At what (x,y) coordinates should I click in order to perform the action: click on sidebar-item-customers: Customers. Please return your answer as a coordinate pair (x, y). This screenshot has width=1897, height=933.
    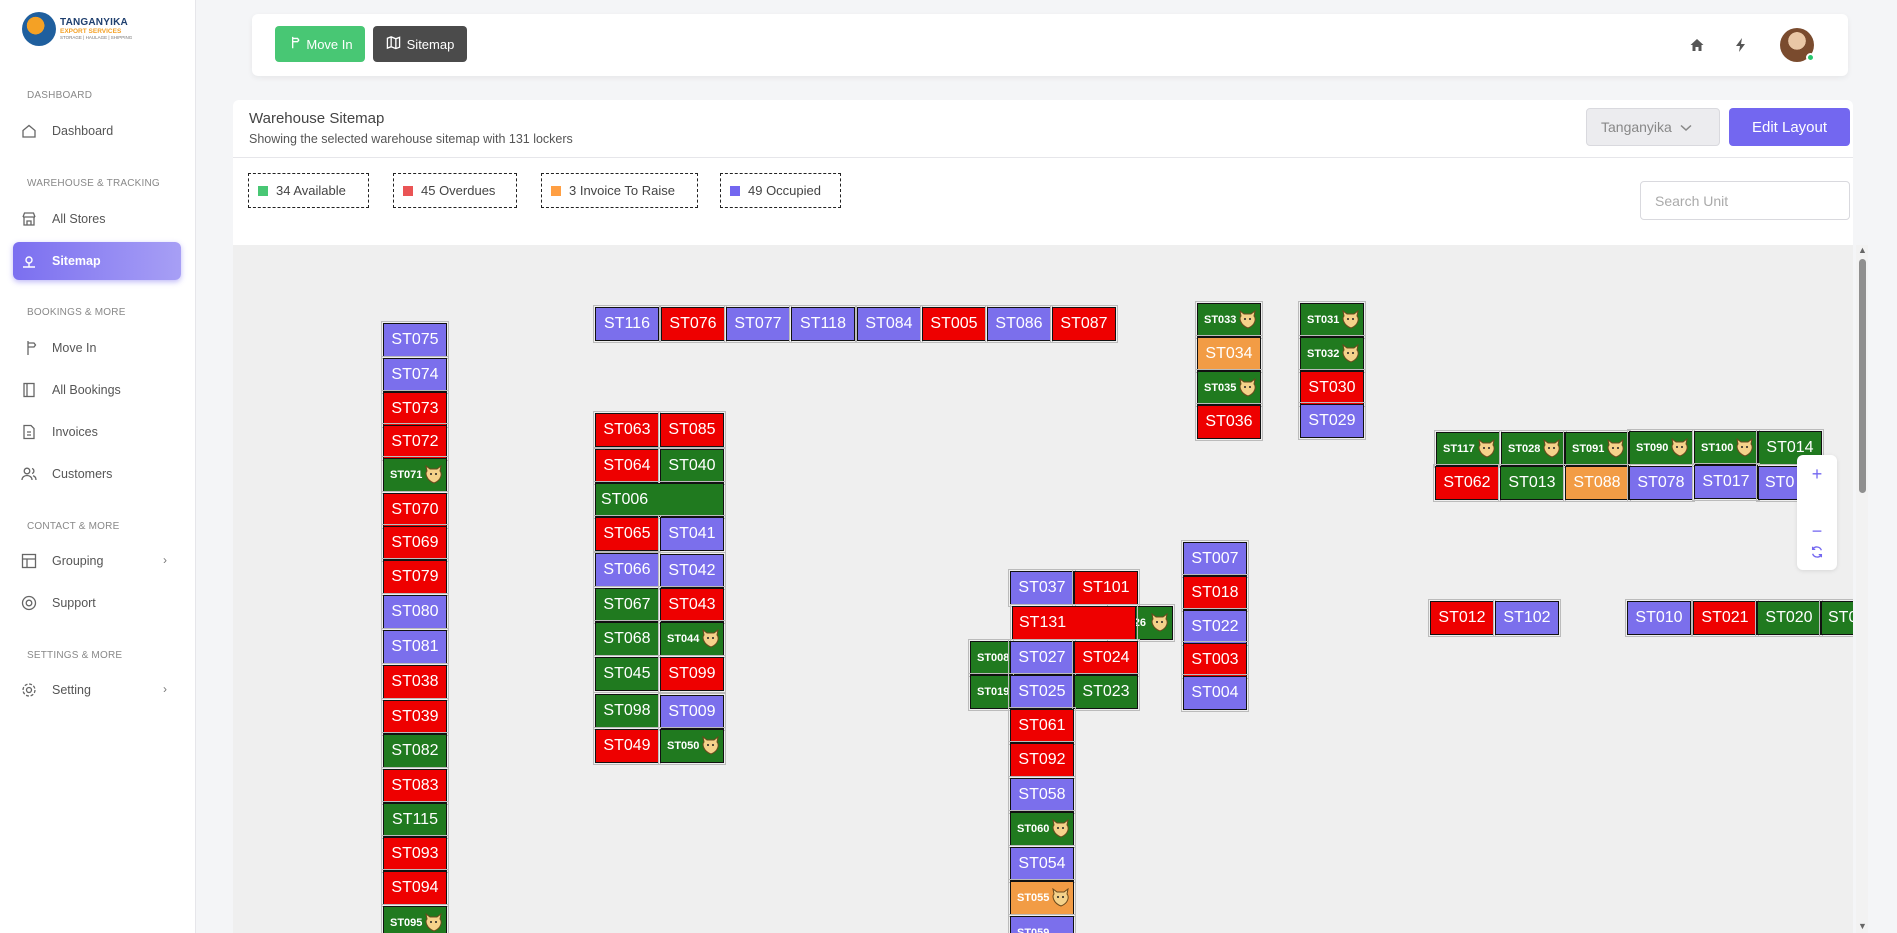
    Looking at the image, I should click on (97, 474).